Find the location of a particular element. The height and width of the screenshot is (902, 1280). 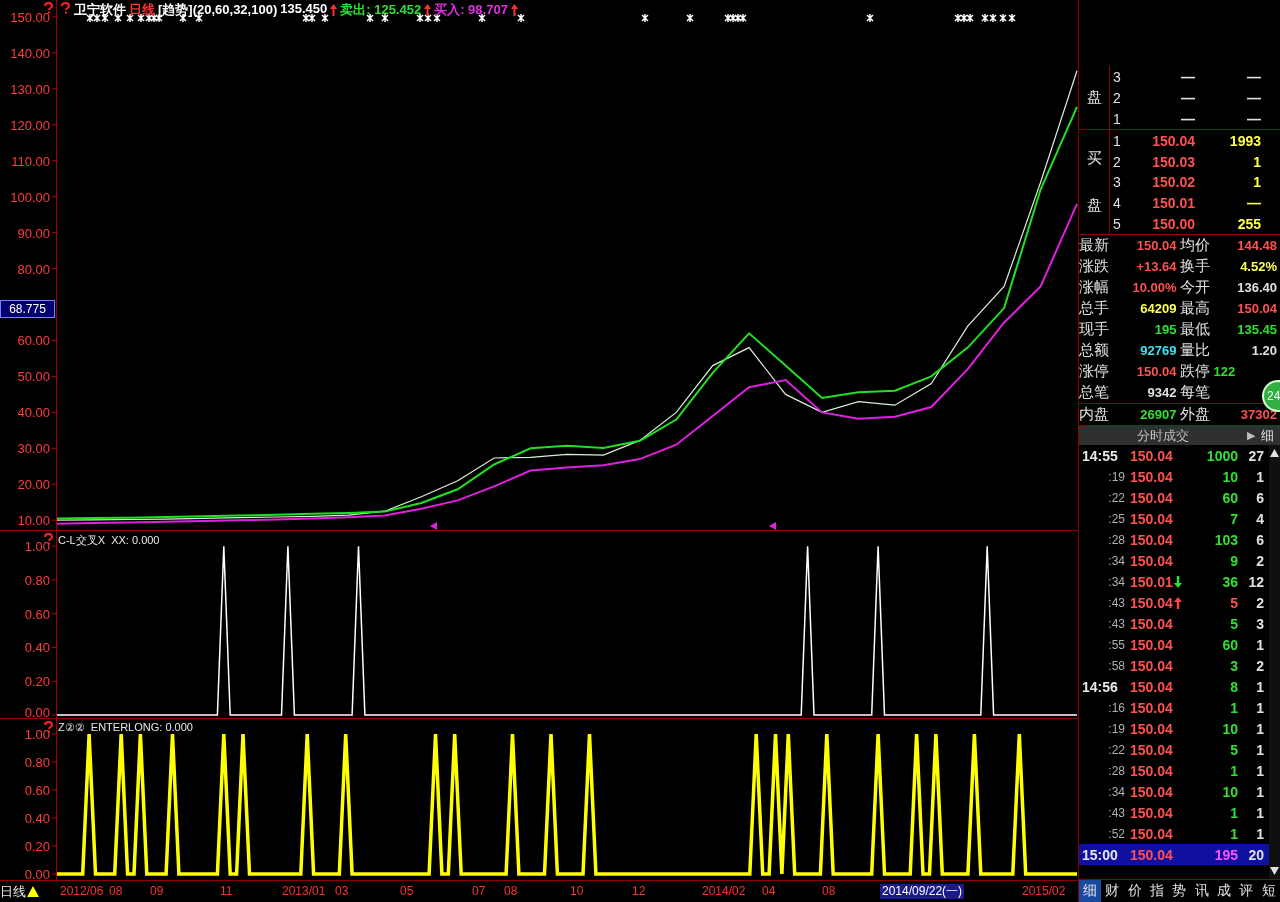

panel-tab: 价 is located at coordinates (1134, 891).